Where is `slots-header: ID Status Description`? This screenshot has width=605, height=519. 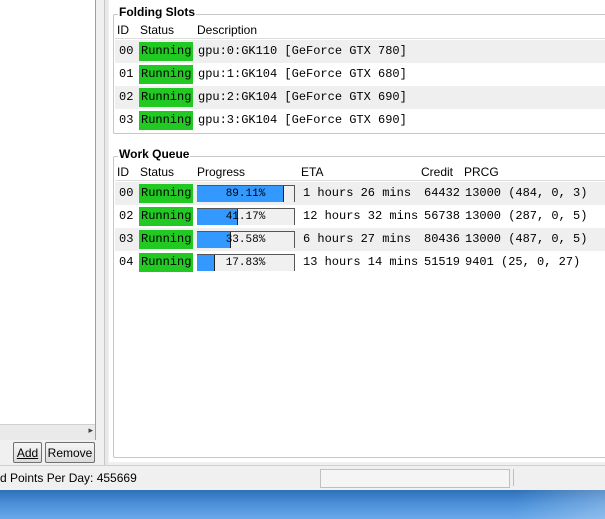
slots-header: ID Status Description is located at coordinates (360, 30).